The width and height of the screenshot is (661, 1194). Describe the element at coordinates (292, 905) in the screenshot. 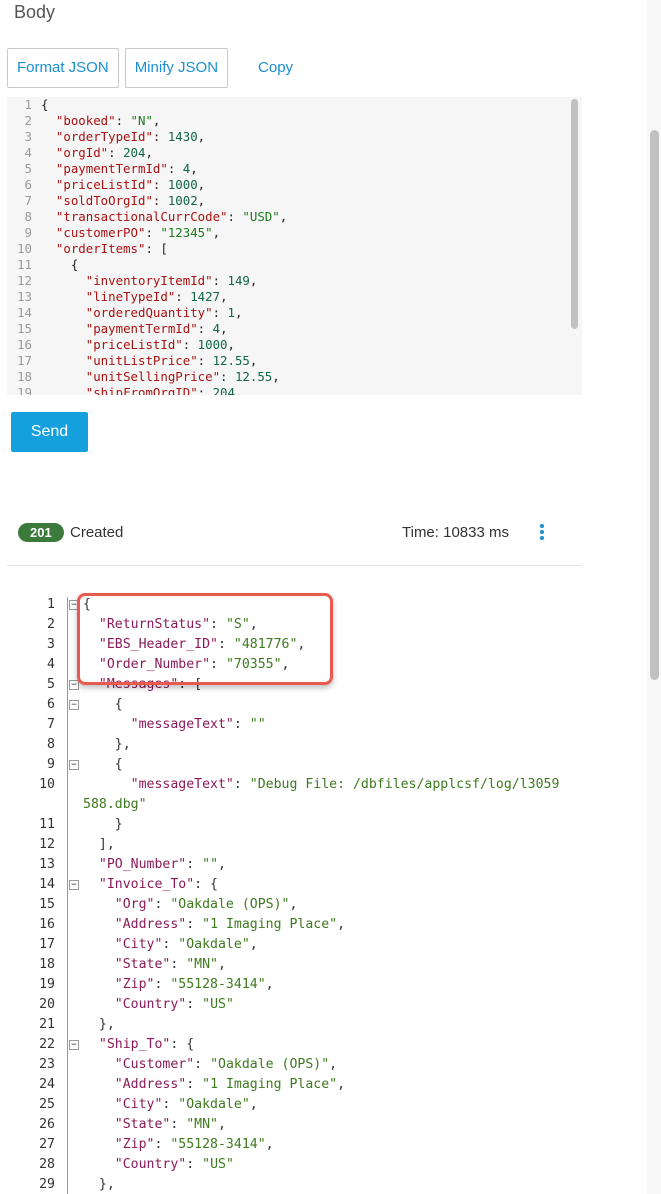

I see `response-line: 15 "Org": "Oakdale (OPS)",` at that location.